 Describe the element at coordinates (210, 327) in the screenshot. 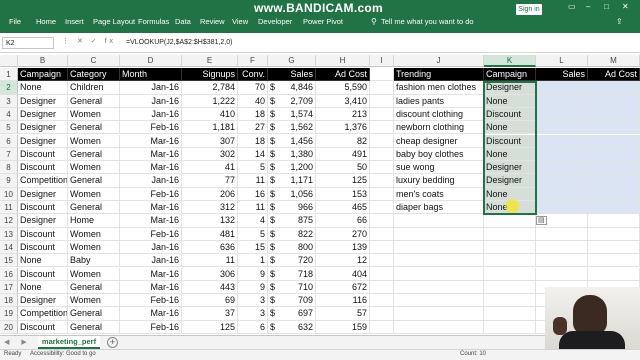

I see `cell-signups: 125` at that location.